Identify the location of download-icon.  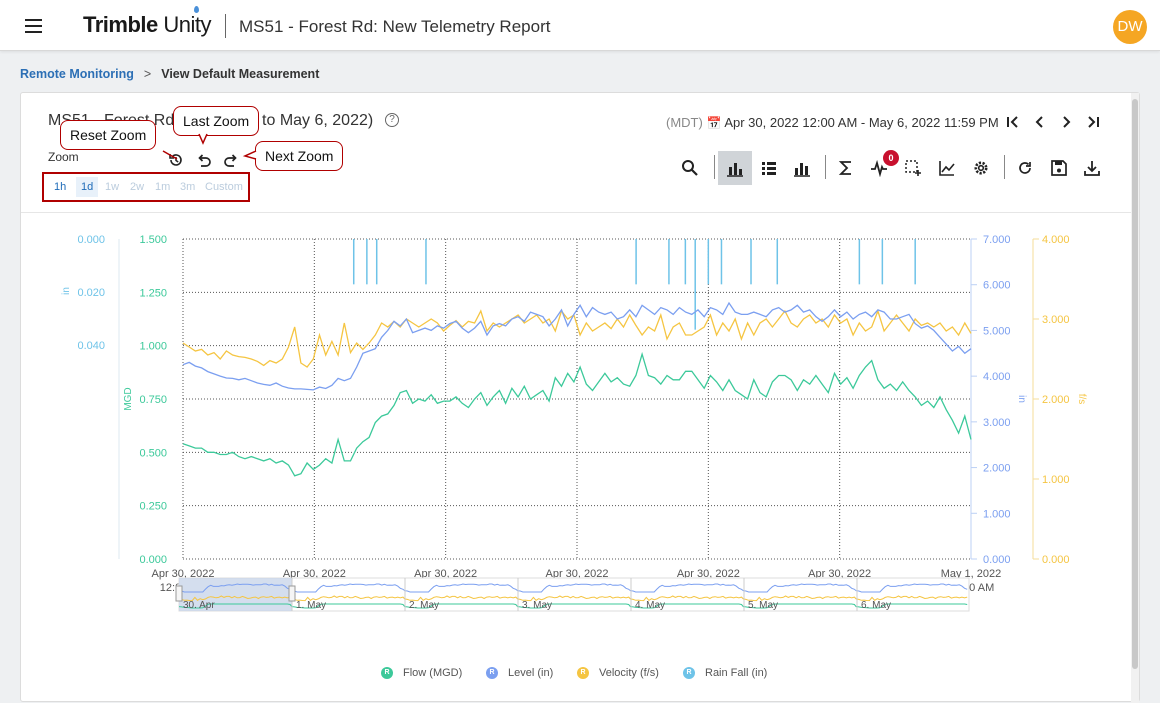
(1092, 168).